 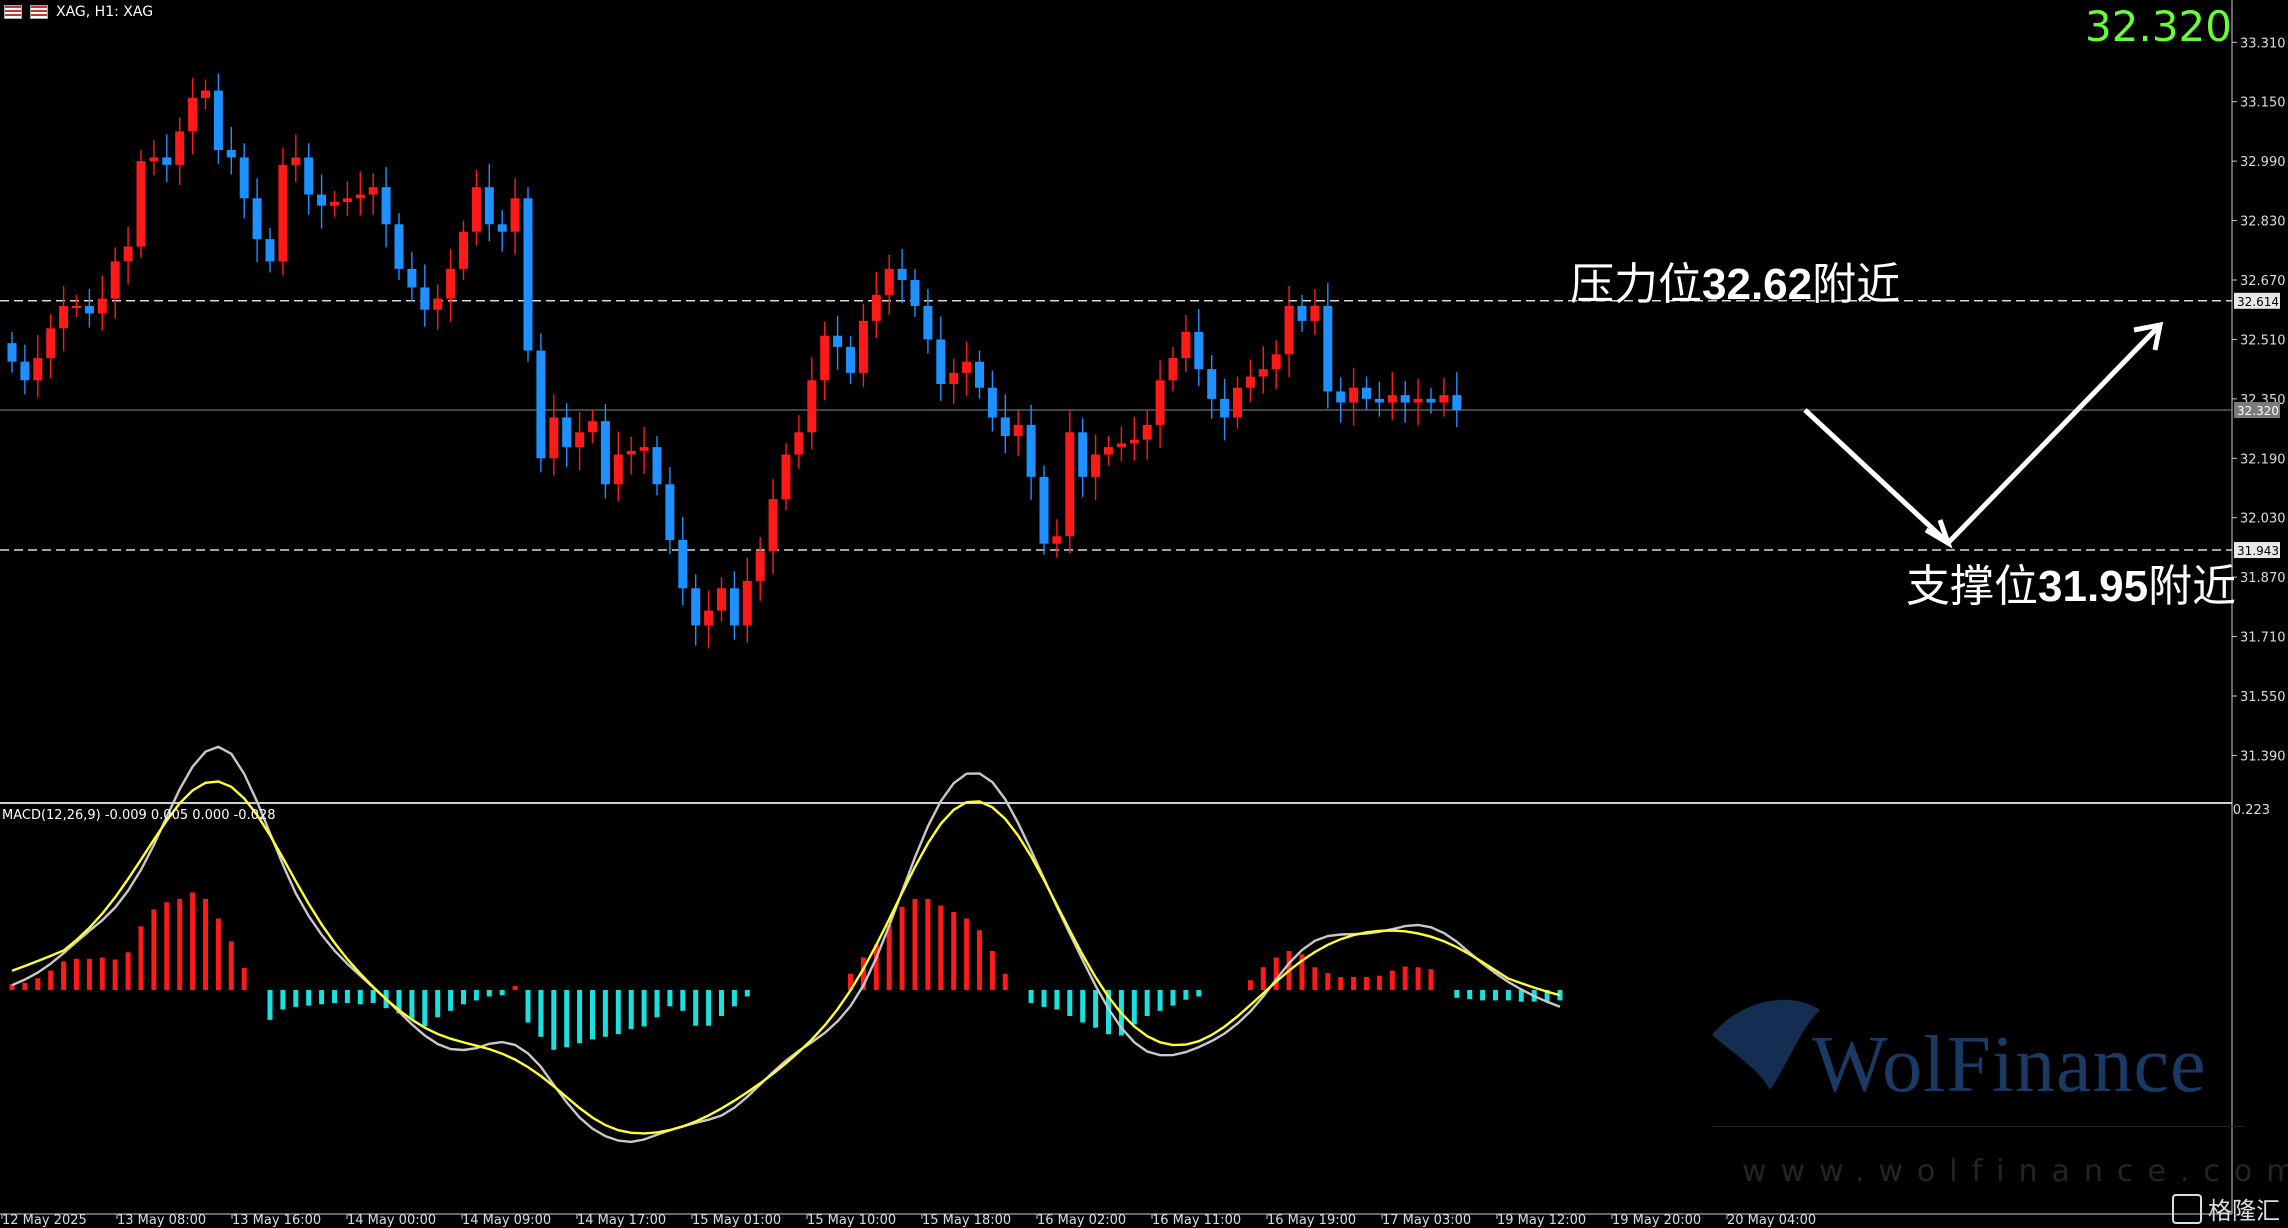 What do you see at coordinates (2258, 302) in the screenshot?
I see `price-marker-label: 32.614` at bounding box center [2258, 302].